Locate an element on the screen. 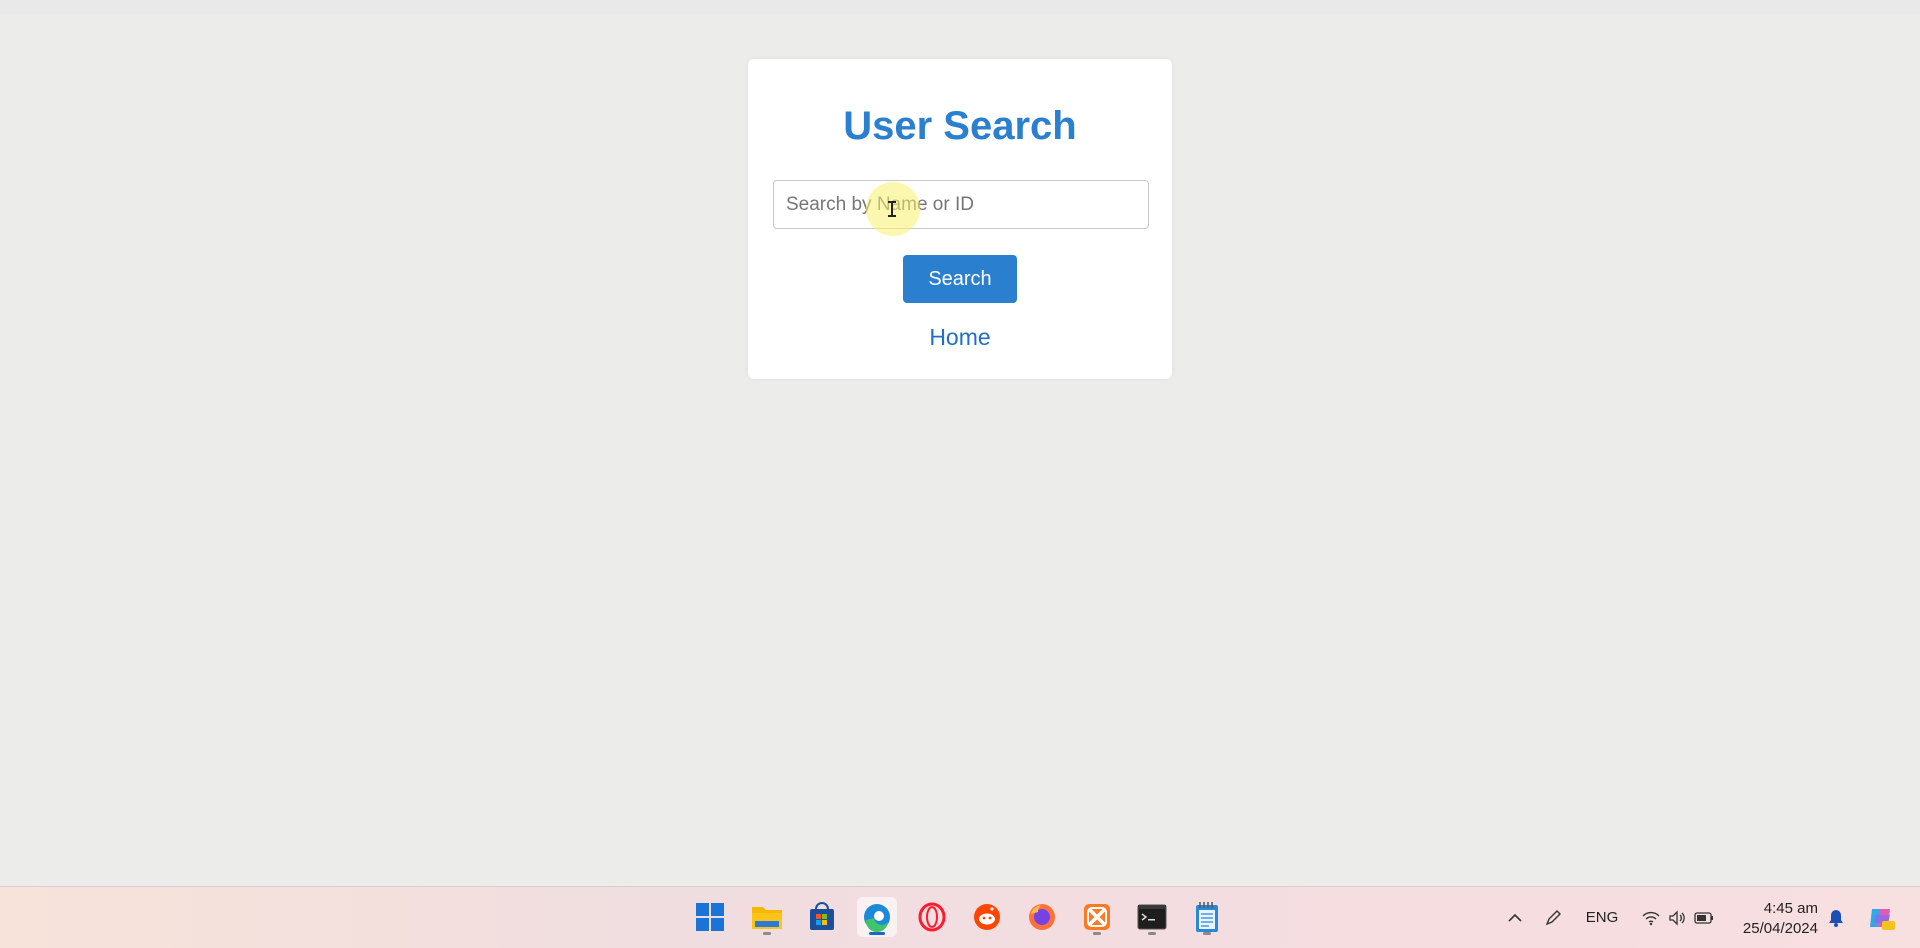  volume-icon is located at coordinates (1677, 917).